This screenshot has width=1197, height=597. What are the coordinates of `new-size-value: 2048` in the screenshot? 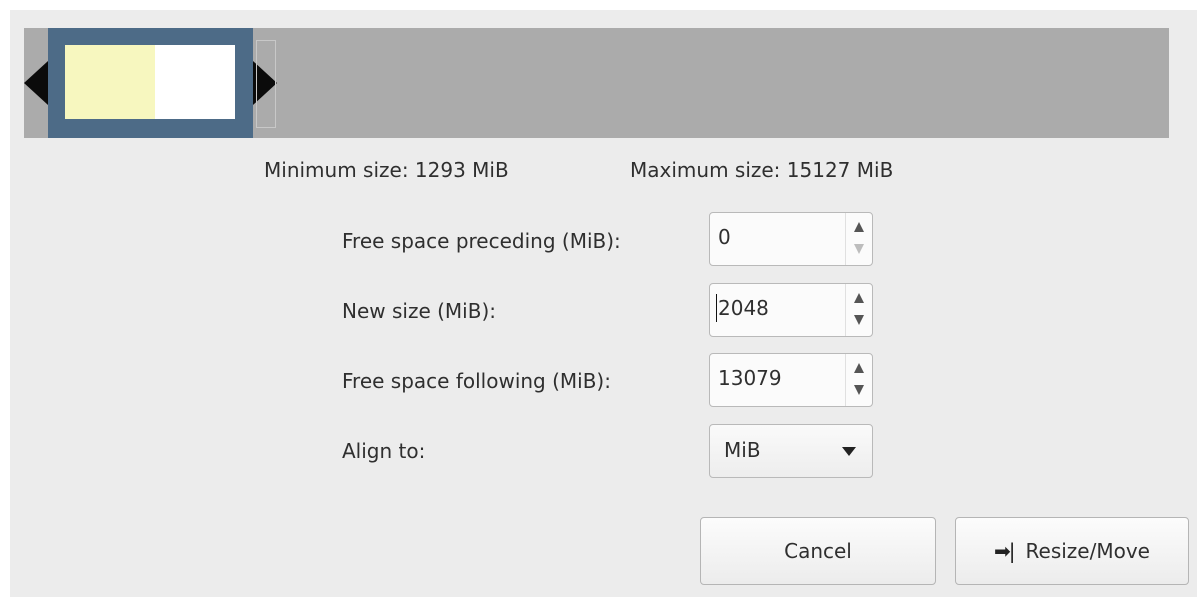 It's located at (743, 308).